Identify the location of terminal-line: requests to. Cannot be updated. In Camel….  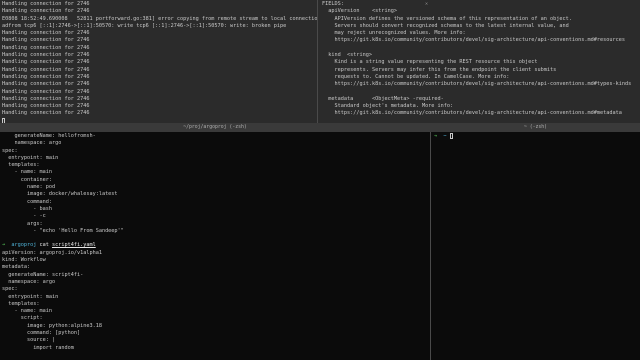
(416, 76).